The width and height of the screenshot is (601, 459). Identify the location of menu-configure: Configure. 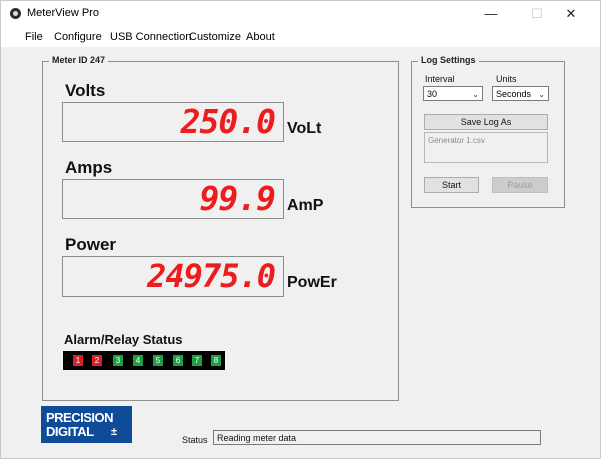
(78, 37).